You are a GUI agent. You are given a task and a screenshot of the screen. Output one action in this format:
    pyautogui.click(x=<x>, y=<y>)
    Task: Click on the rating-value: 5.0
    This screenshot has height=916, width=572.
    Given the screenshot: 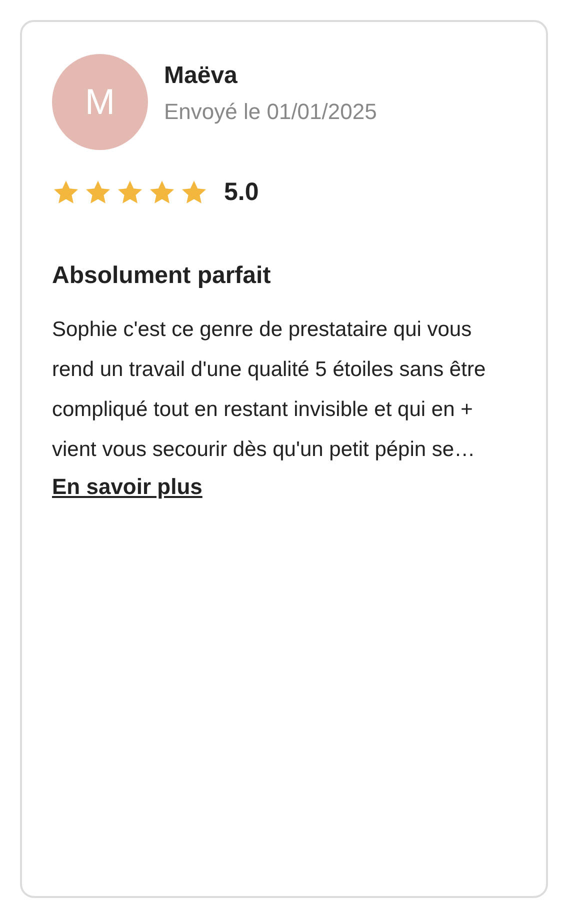 What is the action you would take?
    pyautogui.click(x=241, y=192)
    